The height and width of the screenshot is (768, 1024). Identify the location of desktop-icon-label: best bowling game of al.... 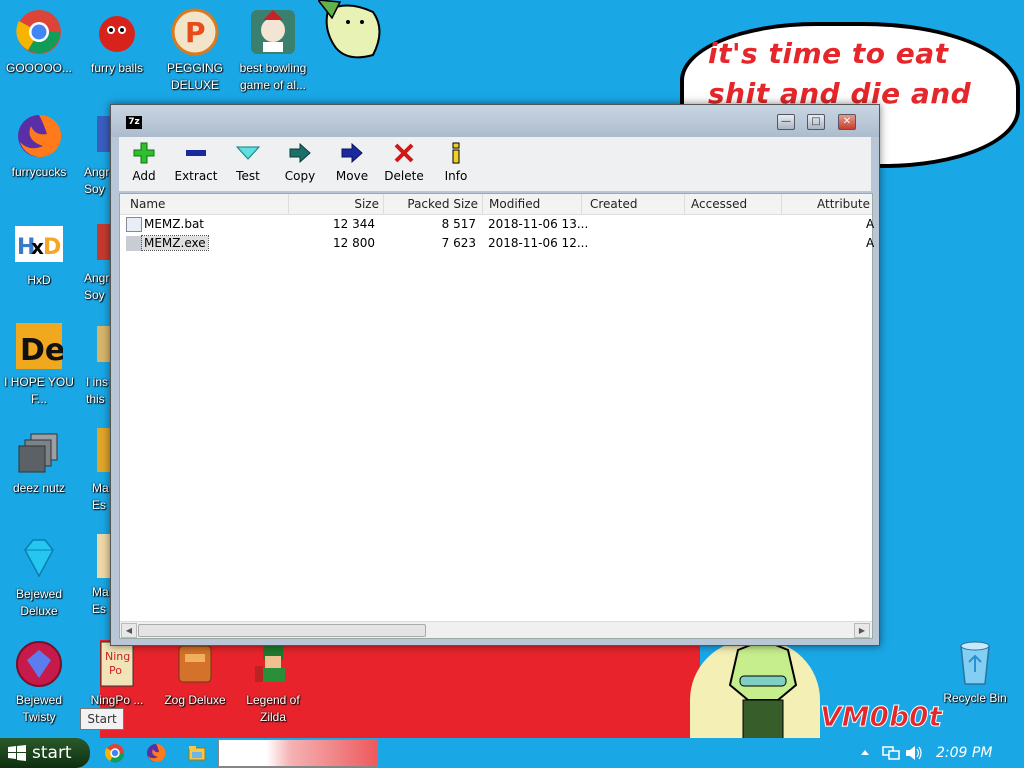
(273, 76).